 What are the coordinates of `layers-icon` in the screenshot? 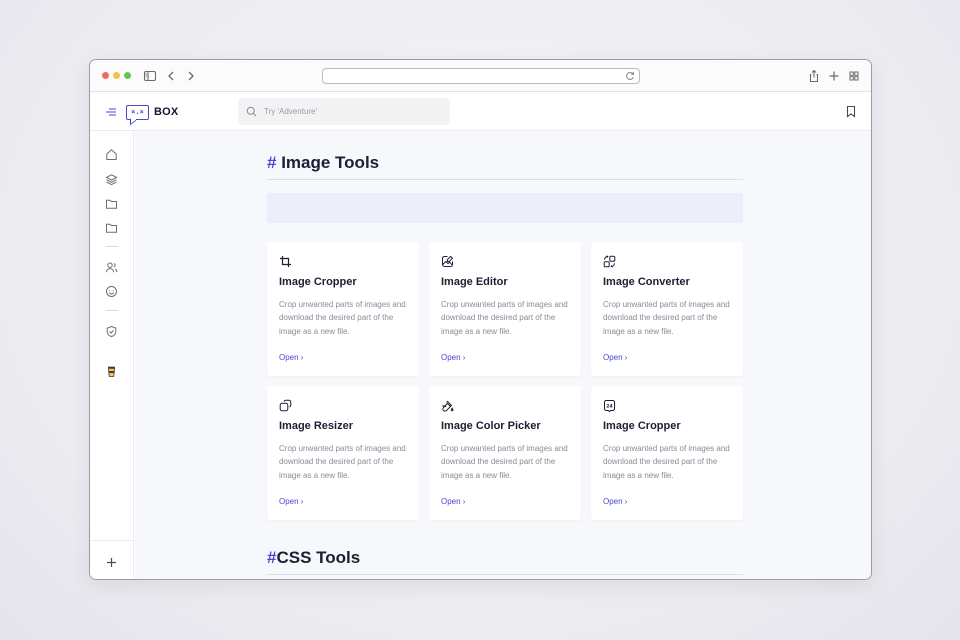 It's located at (111, 179).